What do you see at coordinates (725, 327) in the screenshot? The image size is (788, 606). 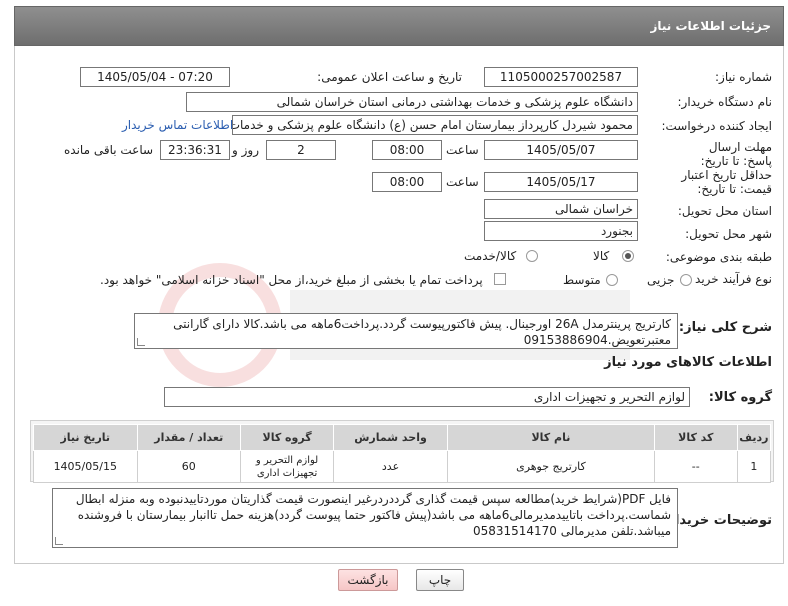 I see `description-label: شرح کلی نیاز:` at bounding box center [725, 327].